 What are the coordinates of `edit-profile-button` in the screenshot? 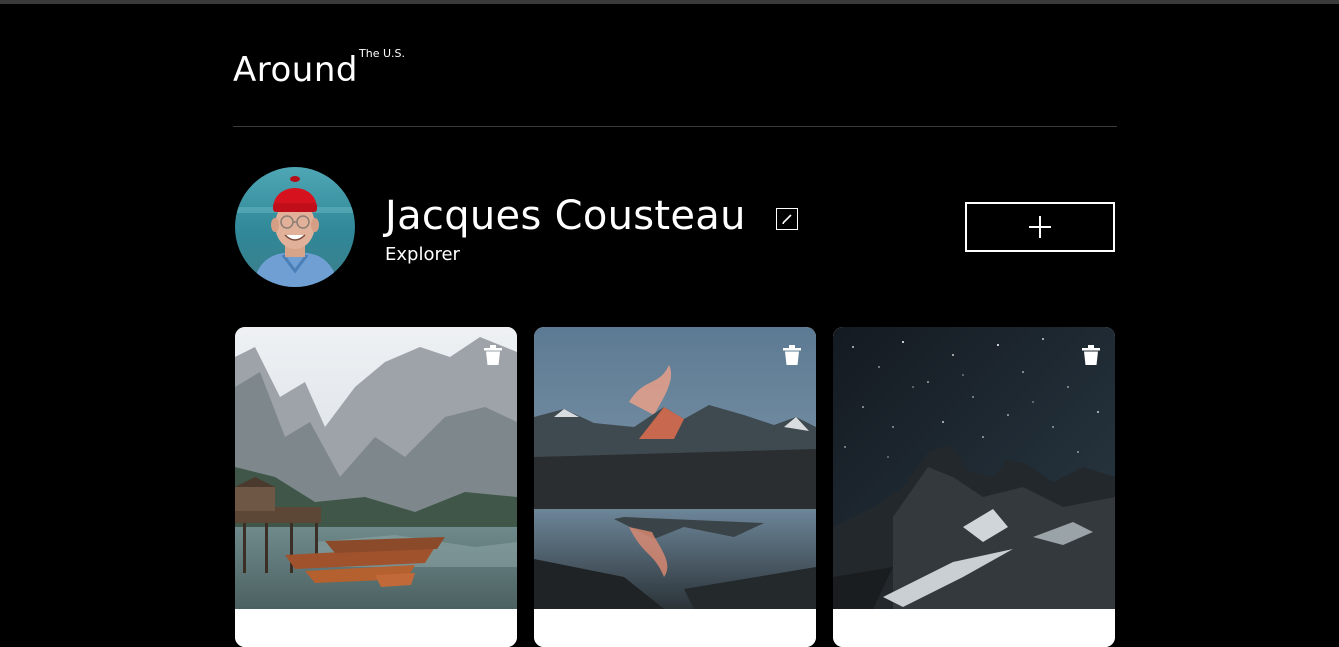 It's located at (787, 219).